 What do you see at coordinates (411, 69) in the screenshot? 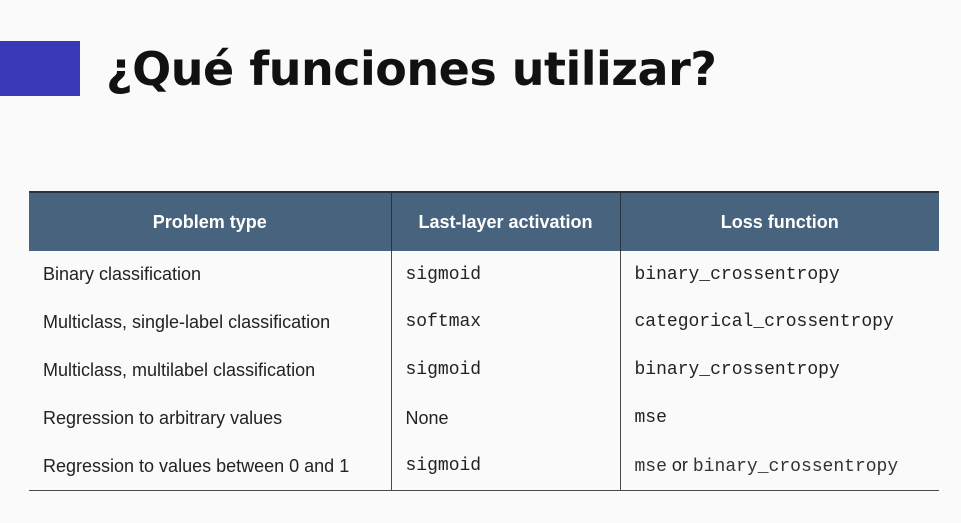
I see `slide-title: ¿Qué funciones utilizar?` at bounding box center [411, 69].